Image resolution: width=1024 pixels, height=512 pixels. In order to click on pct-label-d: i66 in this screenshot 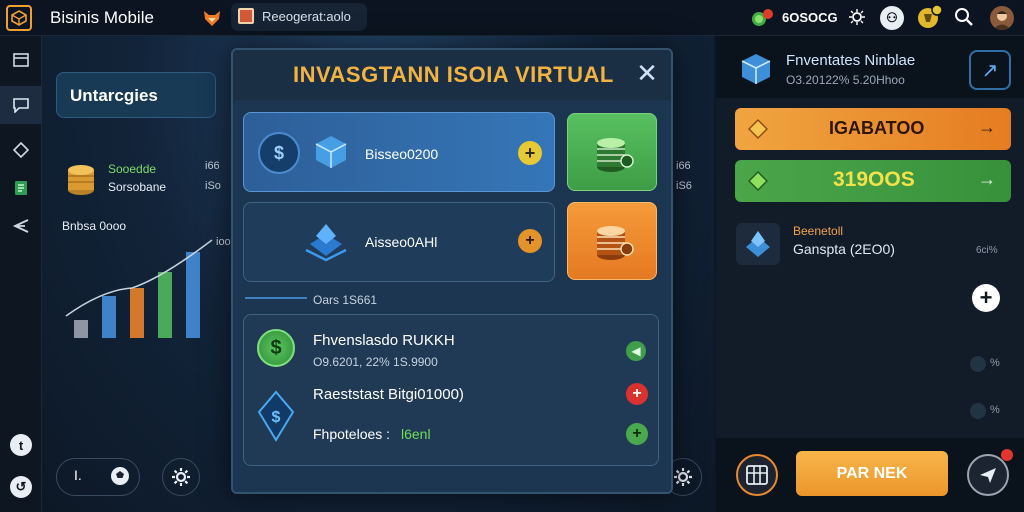, I will do `click(683, 166)`.